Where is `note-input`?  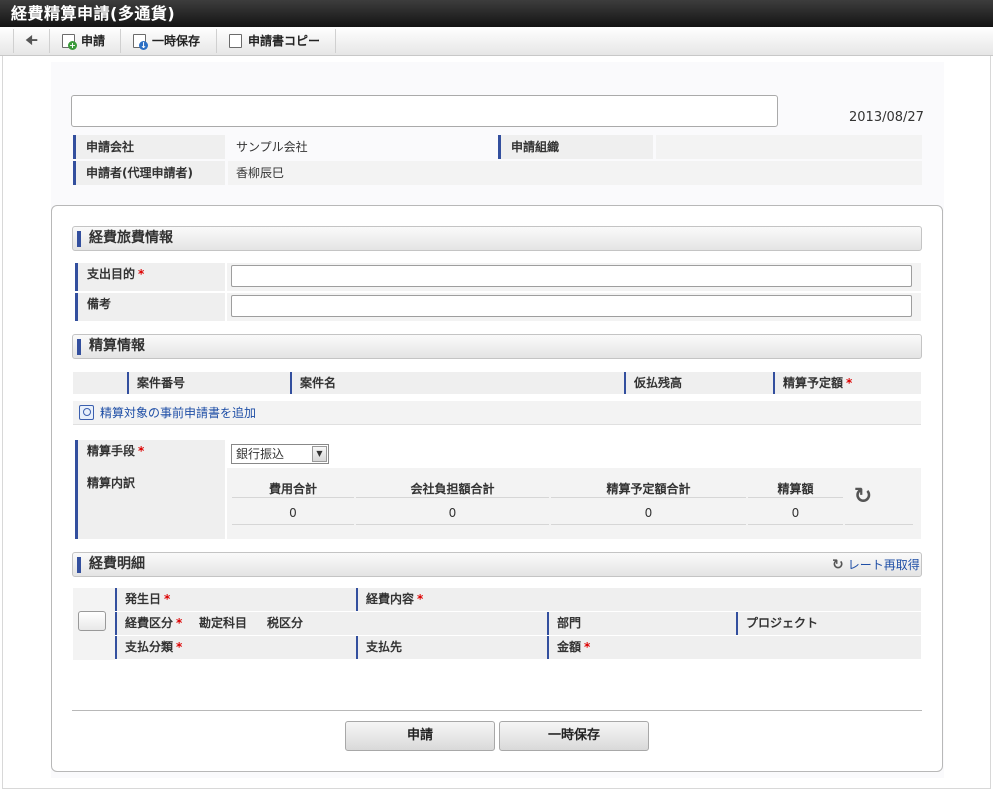 note-input is located at coordinates (571, 306).